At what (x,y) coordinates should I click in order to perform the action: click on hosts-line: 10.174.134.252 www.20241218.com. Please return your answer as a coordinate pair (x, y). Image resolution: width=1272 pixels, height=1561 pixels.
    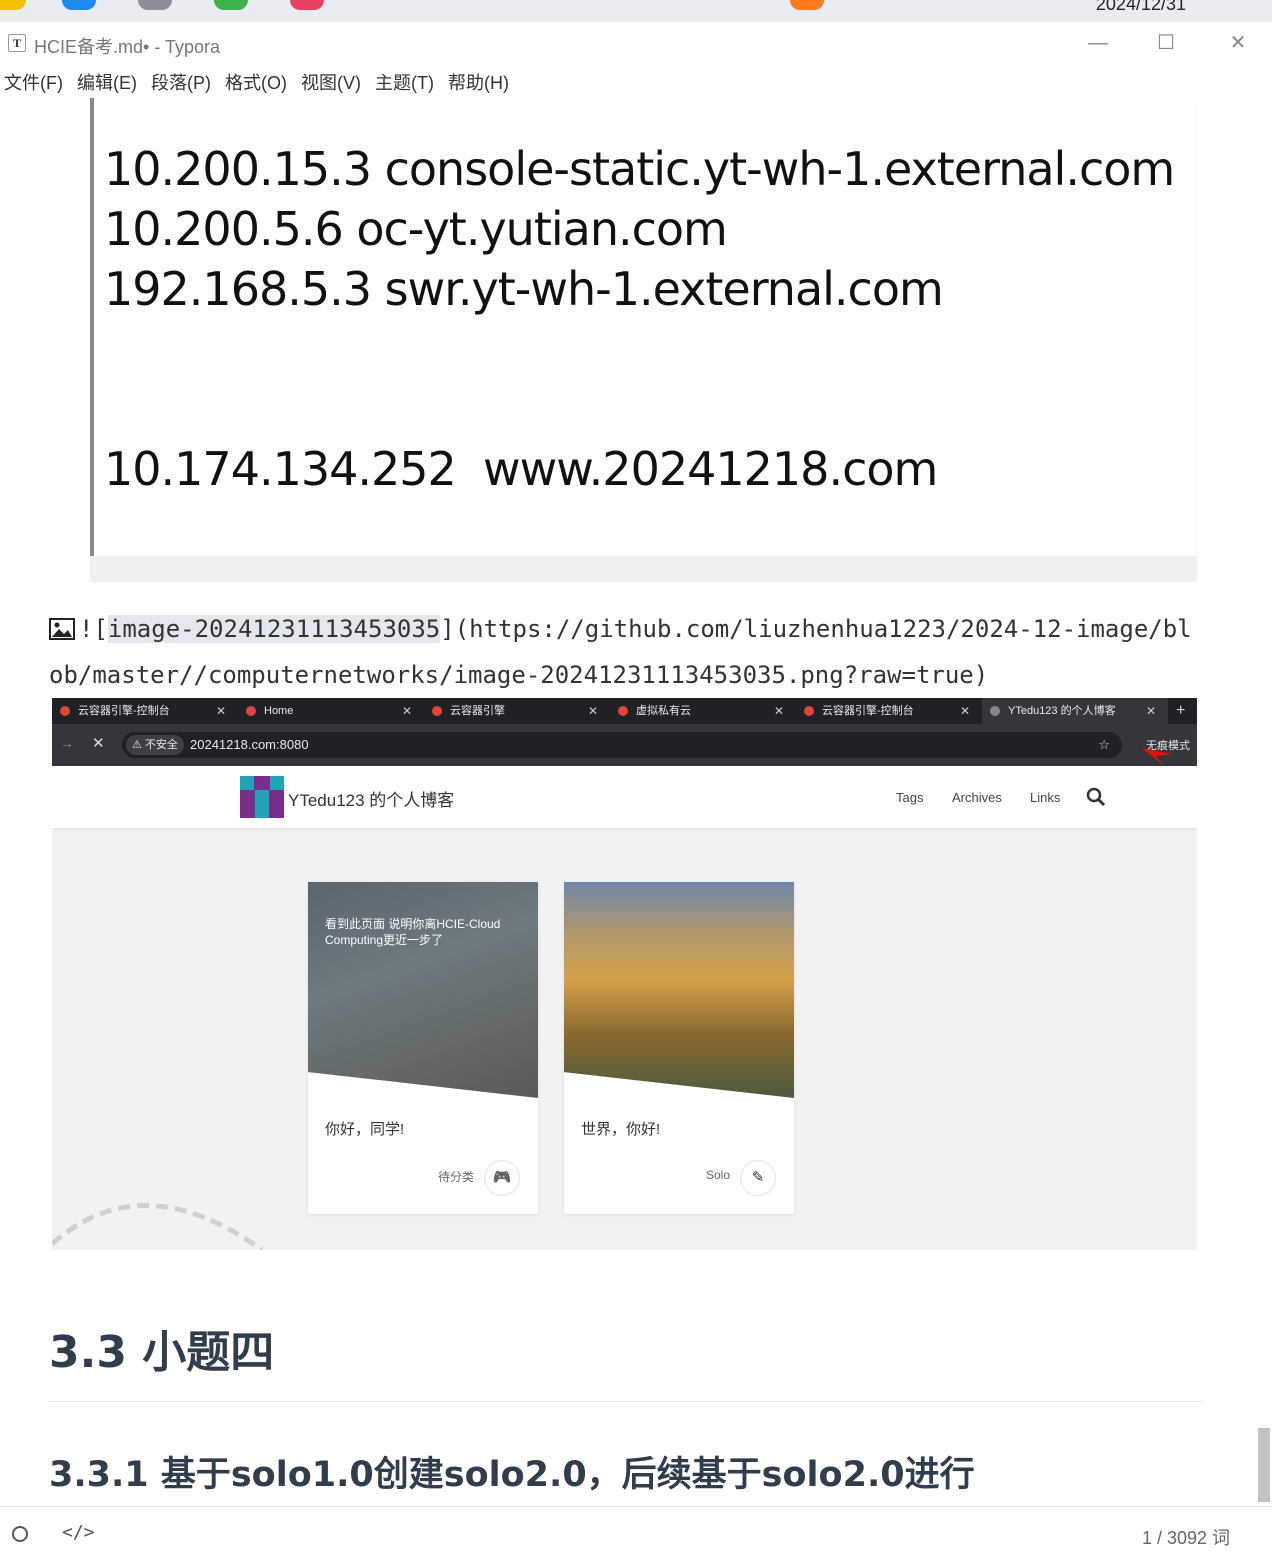
    Looking at the image, I should click on (521, 469).